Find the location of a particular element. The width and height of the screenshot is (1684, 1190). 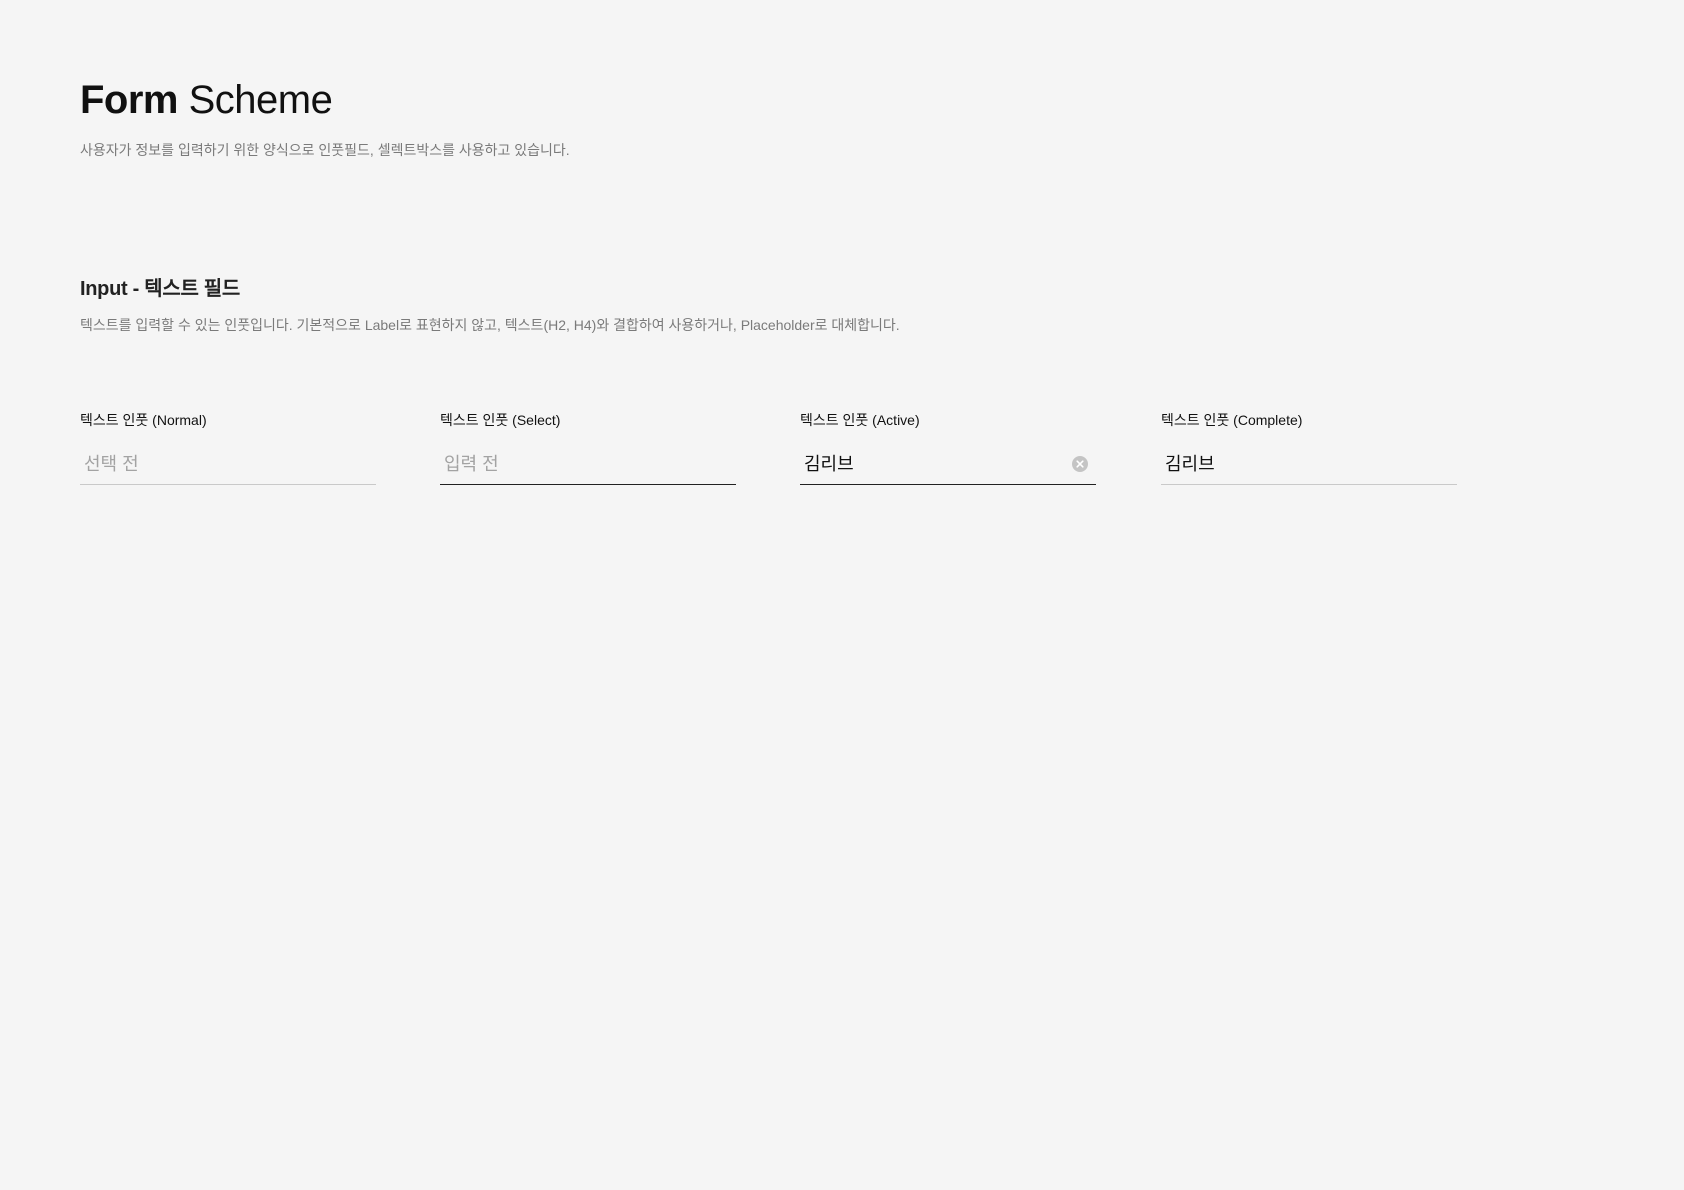

field-label: 텍스트 인풋 (Complete) is located at coordinates (1232, 420).